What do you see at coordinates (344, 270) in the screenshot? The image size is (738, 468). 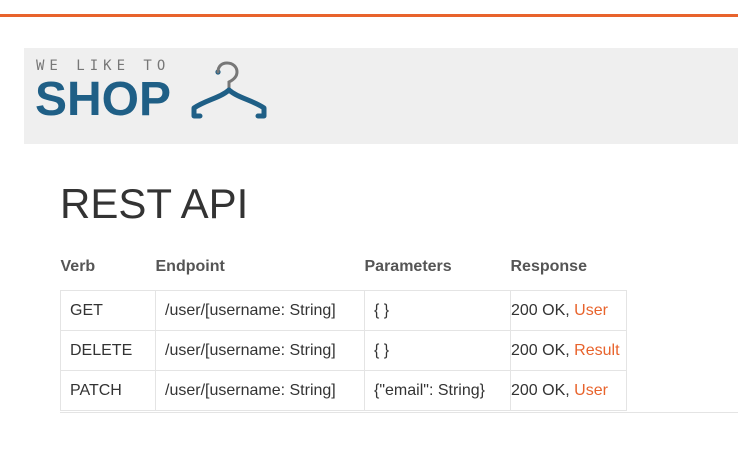 I see `table-header-row: Verb Endpoint Parameters Response` at bounding box center [344, 270].